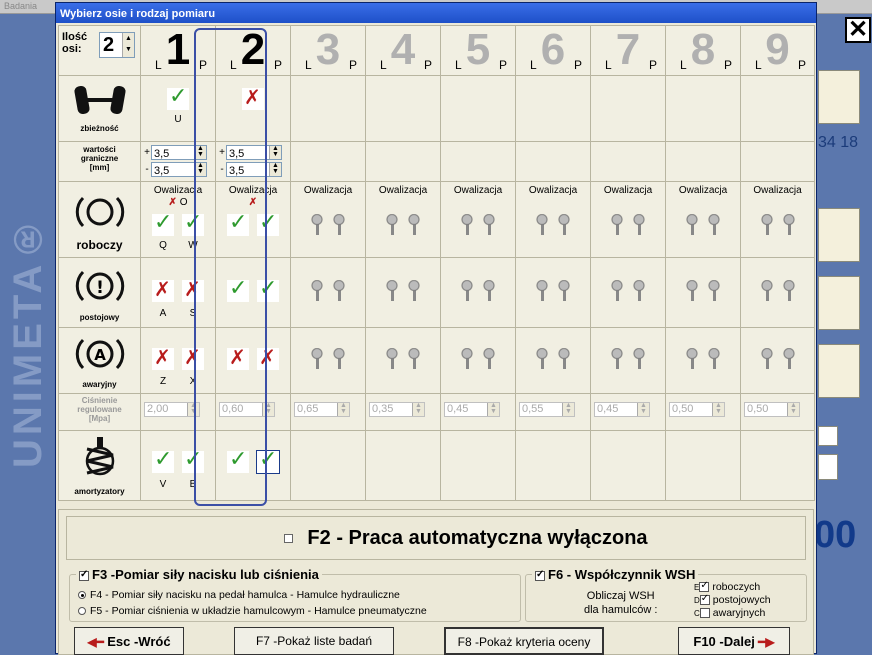  Describe the element at coordinates (478, 50) in the screenshot. I see `axle-header-5: L5P` at that location.